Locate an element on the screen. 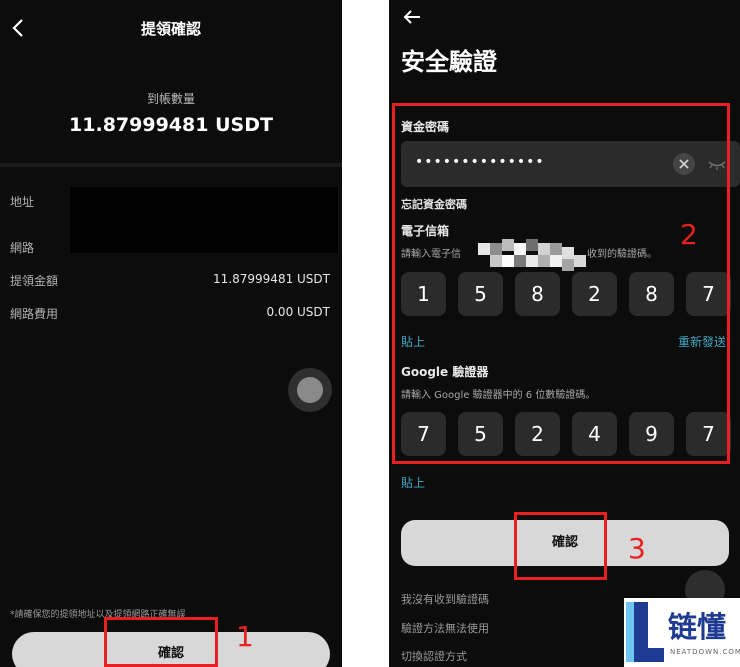  watermark-logo: 链懂 NEATDOWN.COM is located at coordinates (682, 632).